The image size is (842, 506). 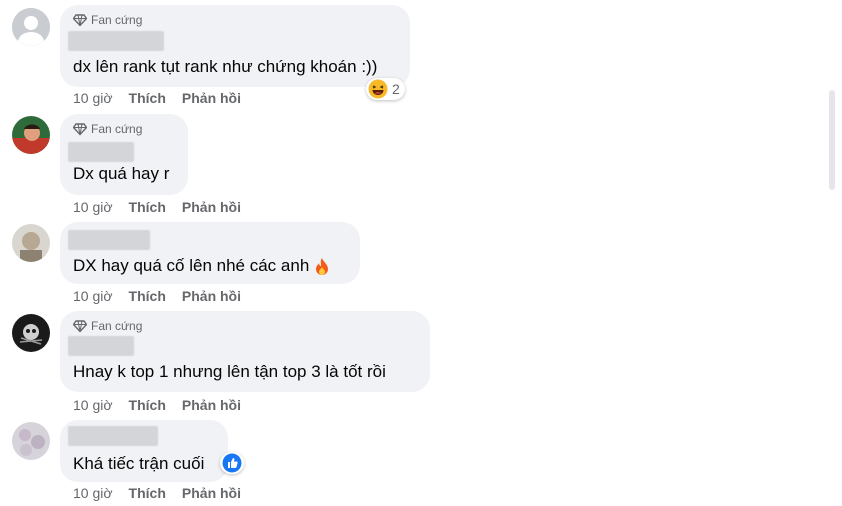 What do you see at coordinates (144, 451) in the screenshot?
I see `comment-bubble: Khá tiếc trận cuối` at bounding box center [144, 451].